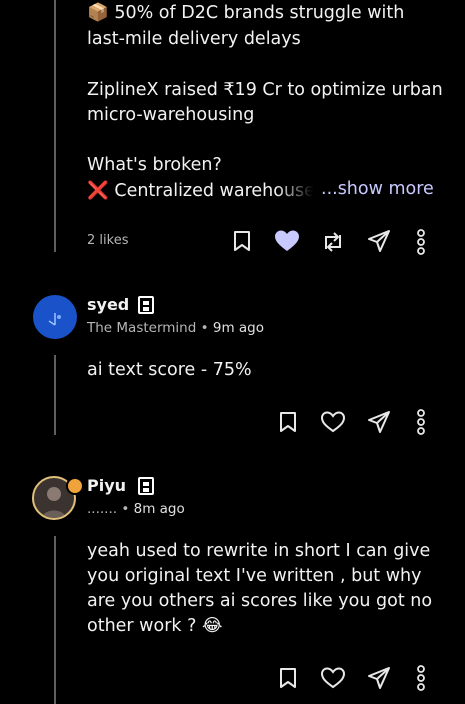  What do you see at coordinates (108, 304) in the screenshot?
I see `comment-author: syed` at bounding box center [108, 304].